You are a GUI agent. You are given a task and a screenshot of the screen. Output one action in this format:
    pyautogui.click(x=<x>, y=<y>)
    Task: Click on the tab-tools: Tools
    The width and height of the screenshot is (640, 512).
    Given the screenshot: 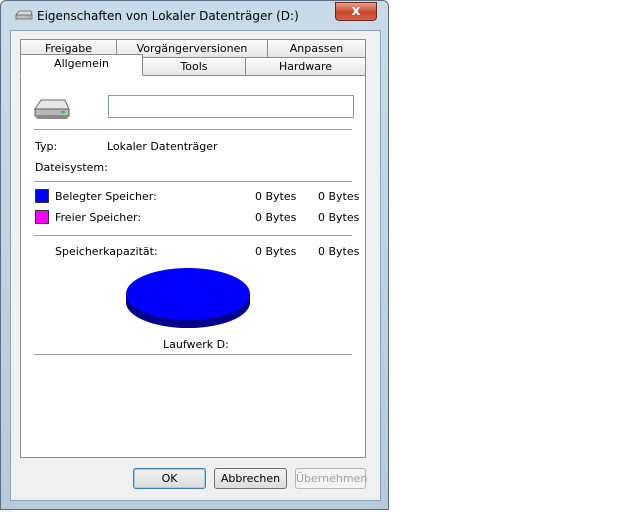 What is the action you would take?
    pyautogui.click(x=194, y=66)
    